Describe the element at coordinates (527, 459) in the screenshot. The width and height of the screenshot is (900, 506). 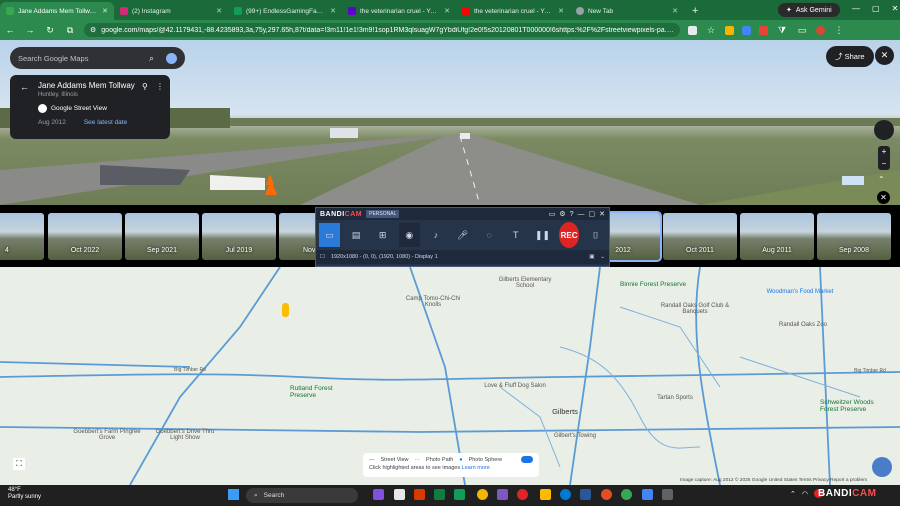
I see `street-view-toggle` at that location.